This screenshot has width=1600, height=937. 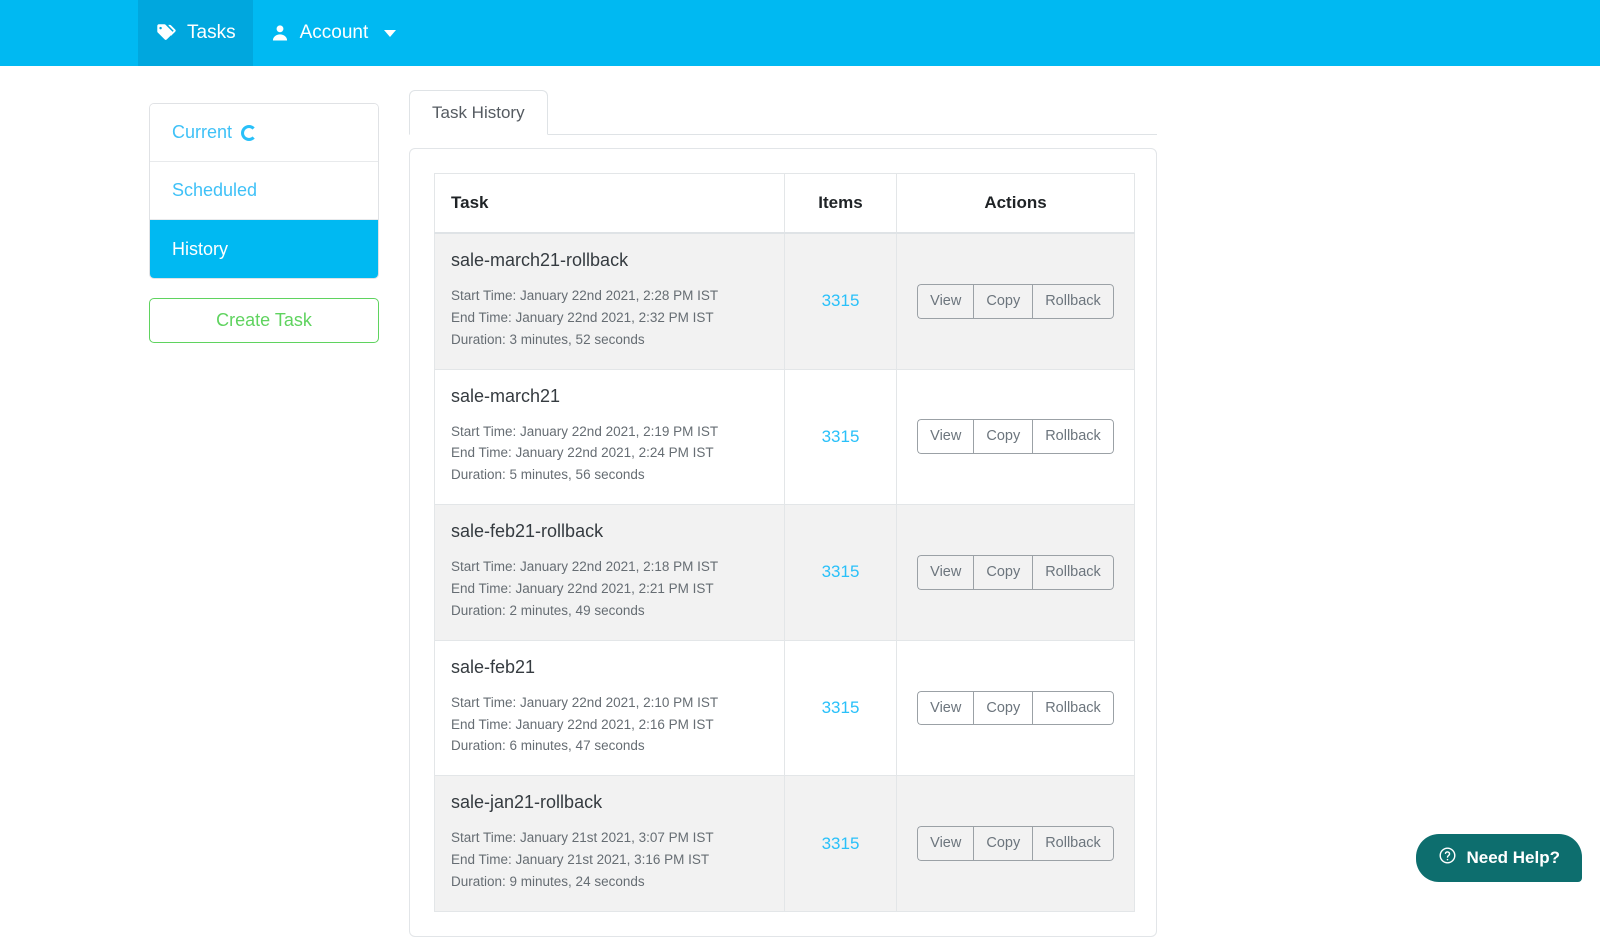 I want to click on tab-task-history: Task History, so click(x=478, y=112).